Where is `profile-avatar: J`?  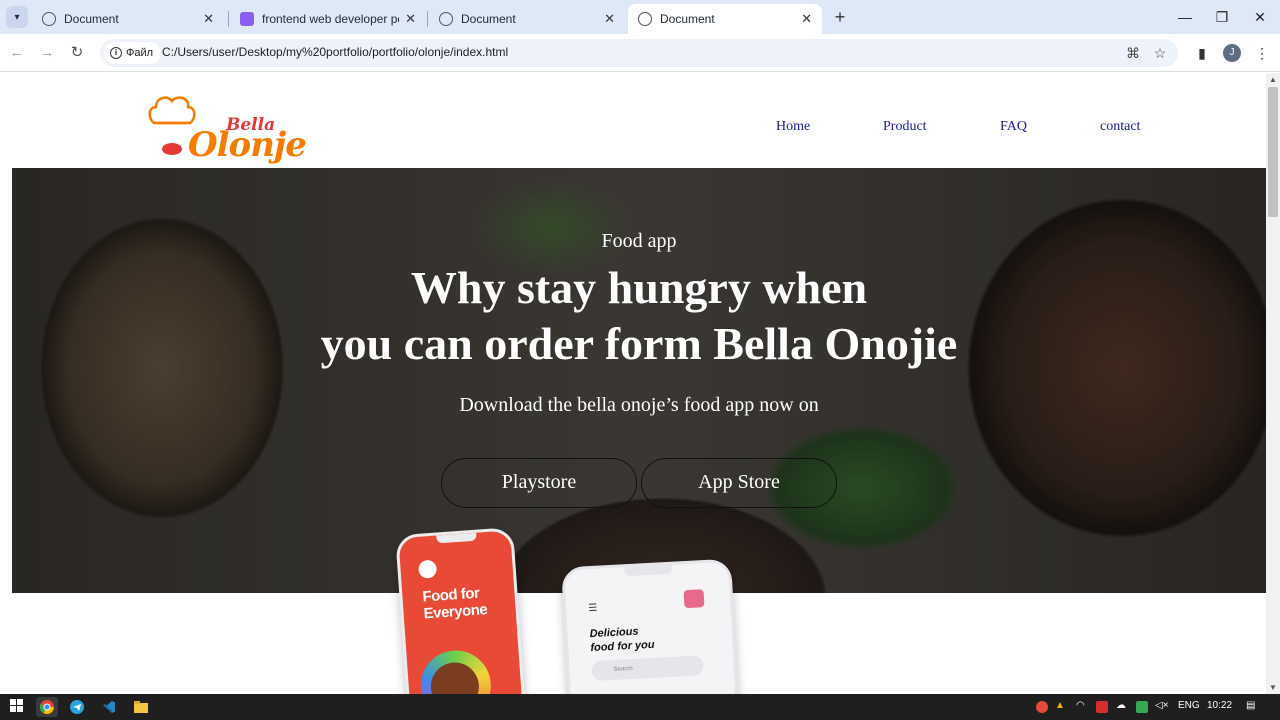 profile-avatar: J is located at coordinates (1232, 53).